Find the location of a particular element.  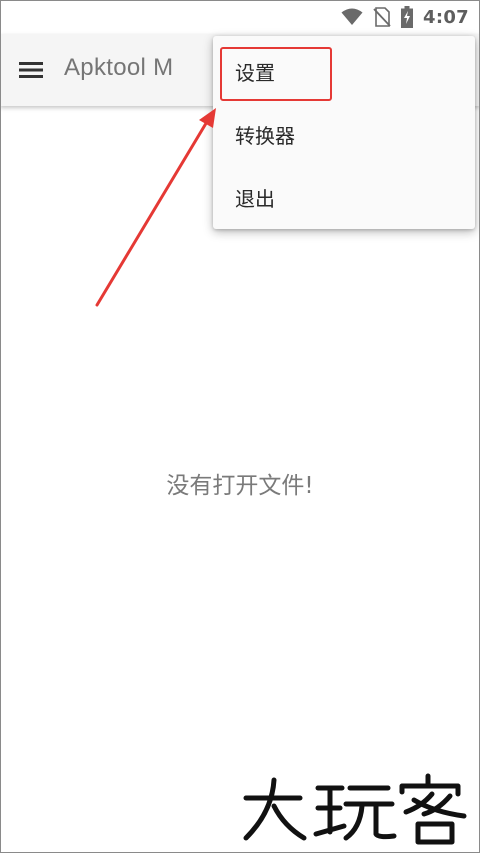

battery-charging-icon is located at coordinates (407, 17).